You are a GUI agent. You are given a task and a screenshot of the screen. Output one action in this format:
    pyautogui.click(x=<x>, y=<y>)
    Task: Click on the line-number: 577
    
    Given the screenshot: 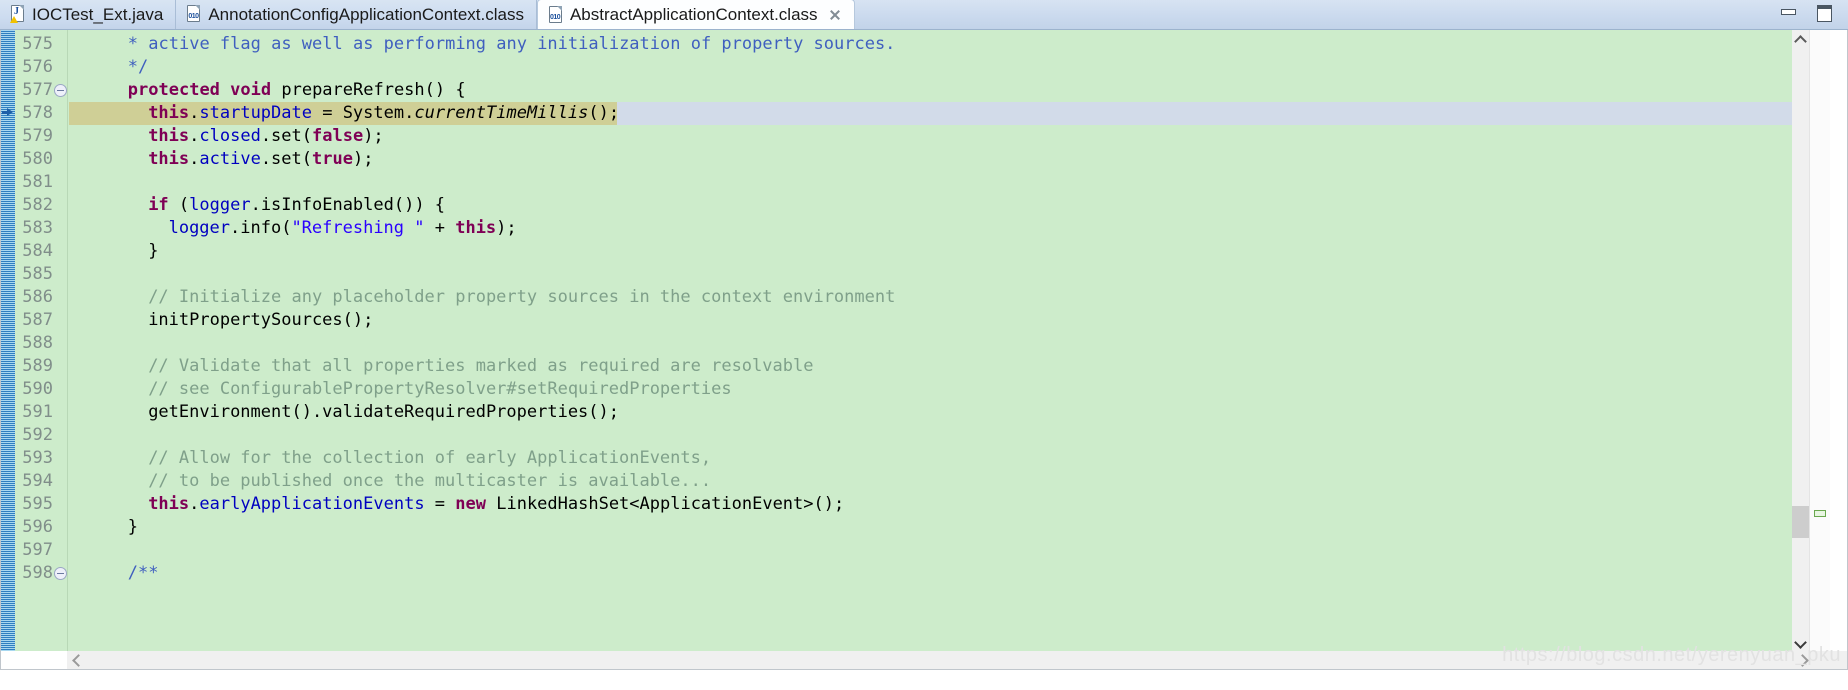 What is the action you would take?
    pyautogui.click(x=37, y=90)
    